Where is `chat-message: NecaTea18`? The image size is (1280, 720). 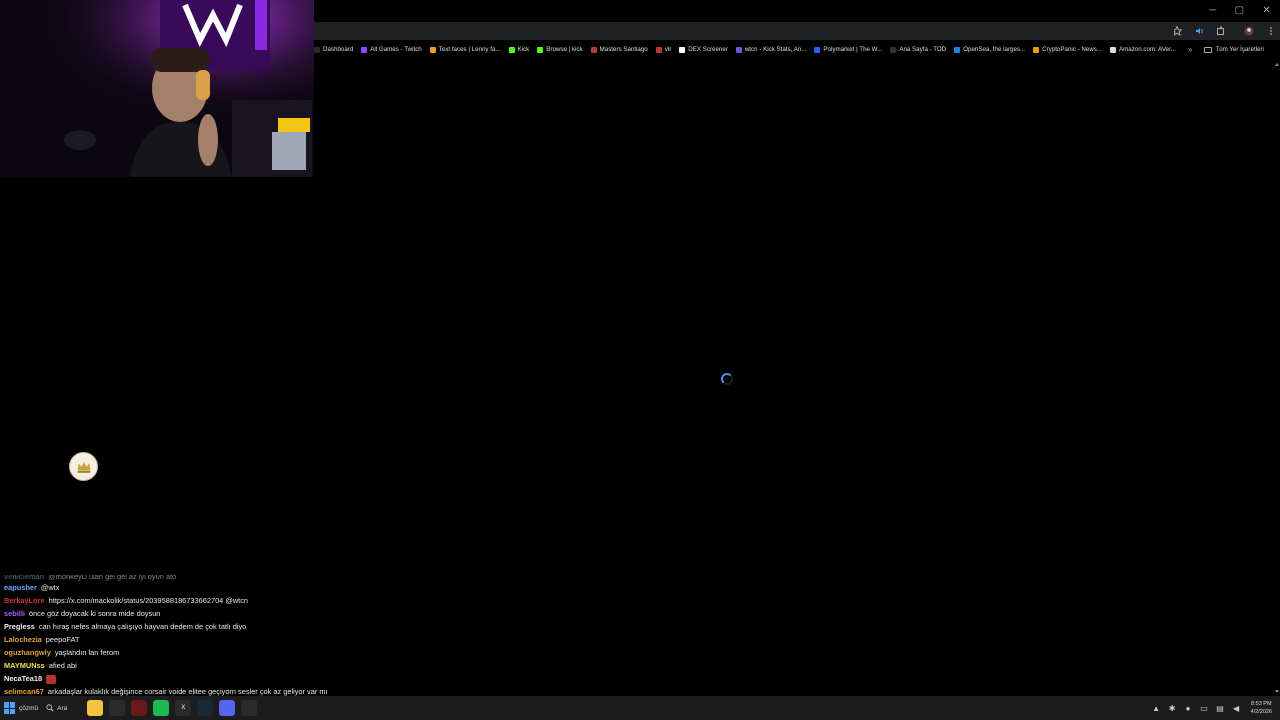 chat-message: NecaTea18 is located at coordinates (184, 678).